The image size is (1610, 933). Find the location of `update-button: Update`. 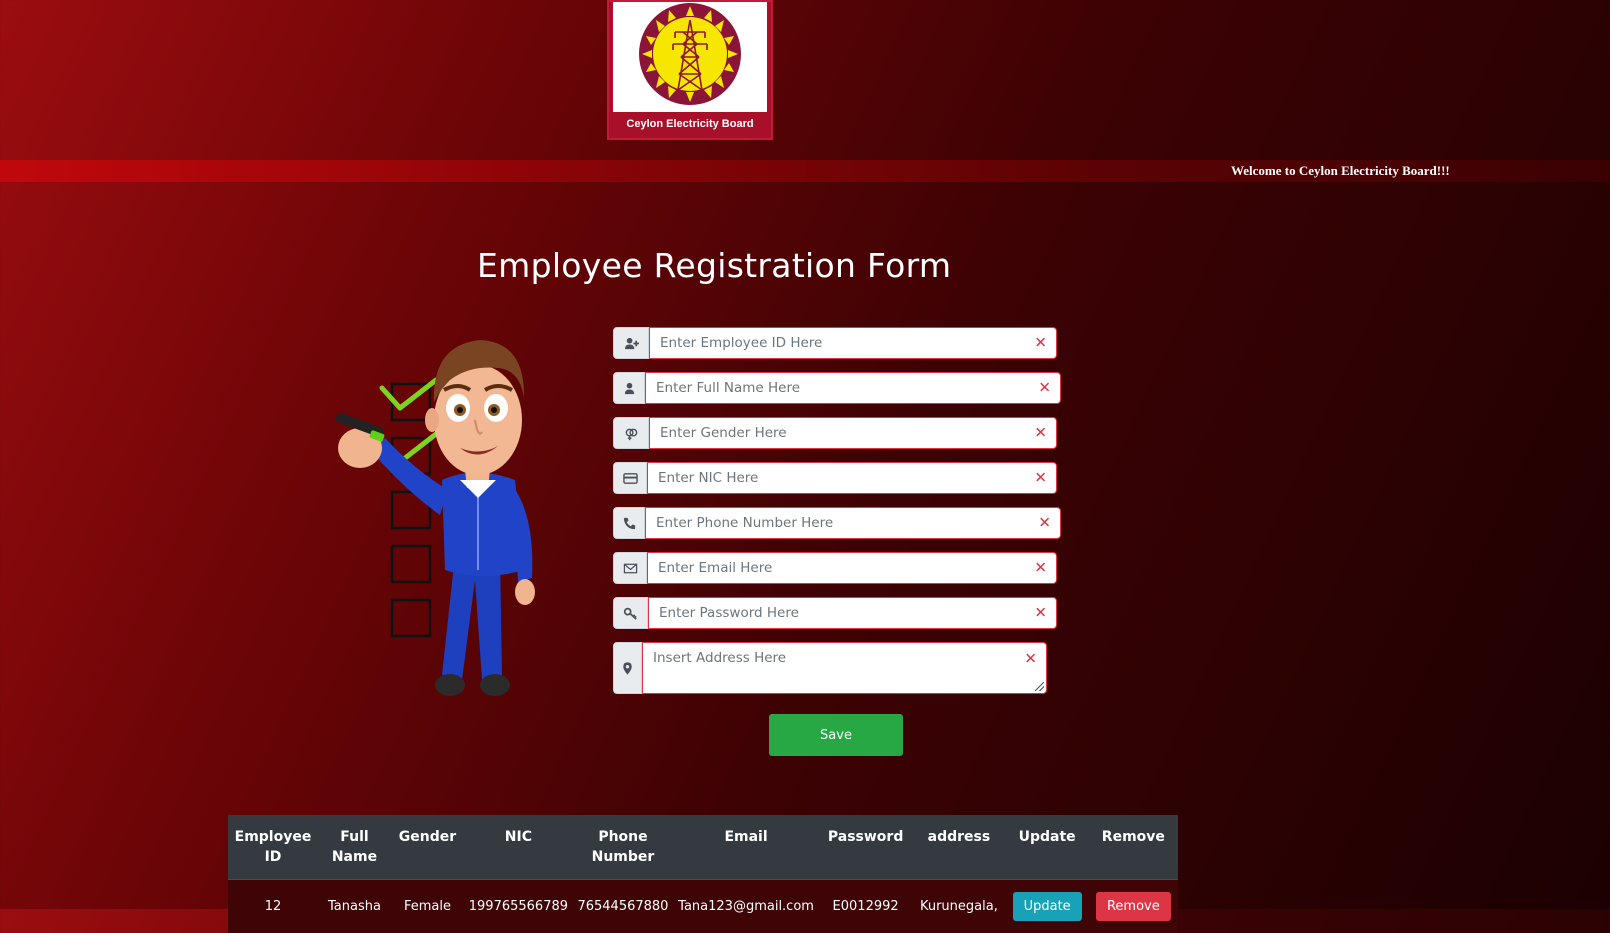

update-button: Update is located at coordinates (1047, 906).